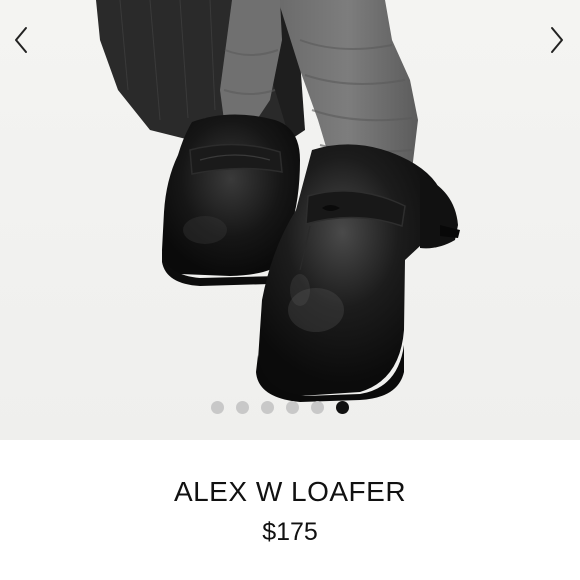  Describe the element at coordinates (285, 407) in the screenshot. I see `carousel-pagination` at that location.